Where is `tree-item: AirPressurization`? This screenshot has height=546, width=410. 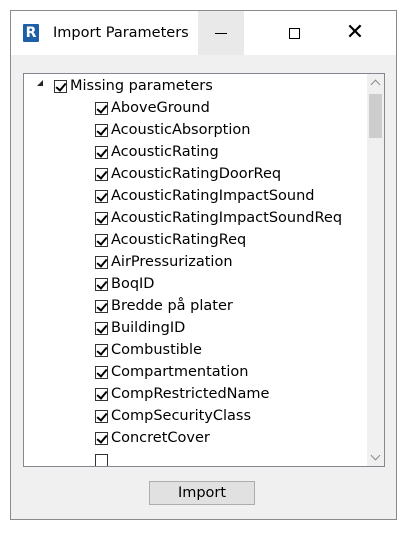 tree-item: AirPressurization is located at coordinates (164, 262).